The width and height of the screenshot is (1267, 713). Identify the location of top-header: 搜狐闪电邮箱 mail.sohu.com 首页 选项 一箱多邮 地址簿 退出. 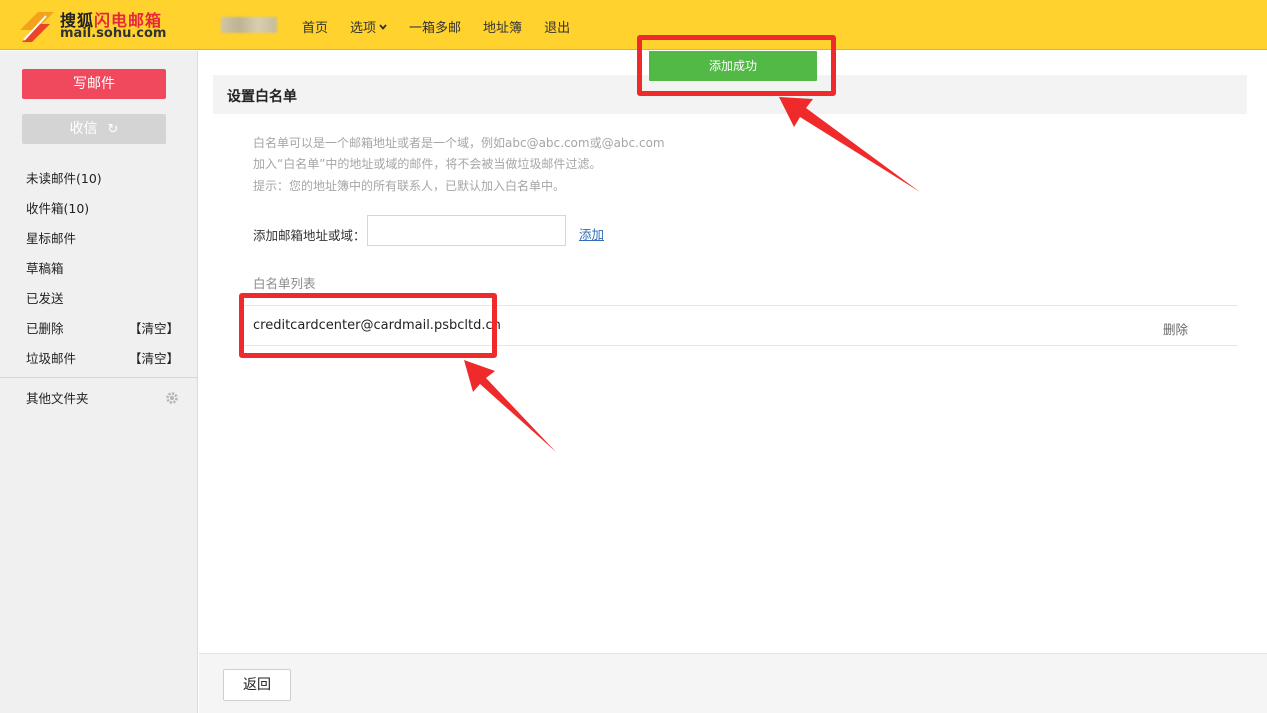
(633, 25).